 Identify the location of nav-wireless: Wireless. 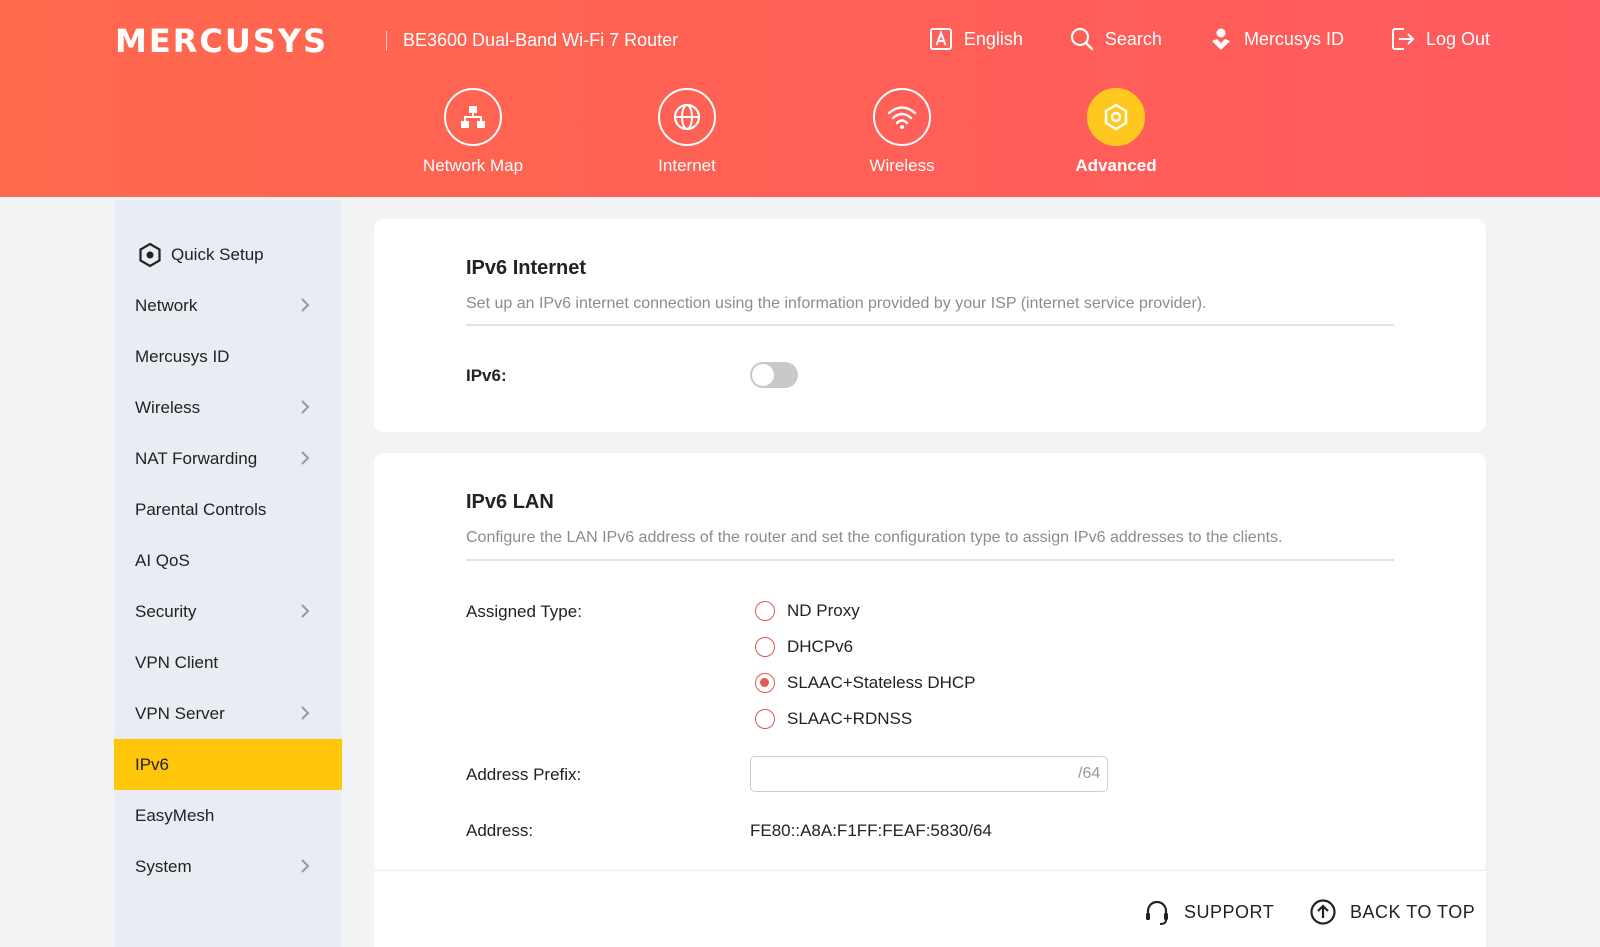
(902, 132).